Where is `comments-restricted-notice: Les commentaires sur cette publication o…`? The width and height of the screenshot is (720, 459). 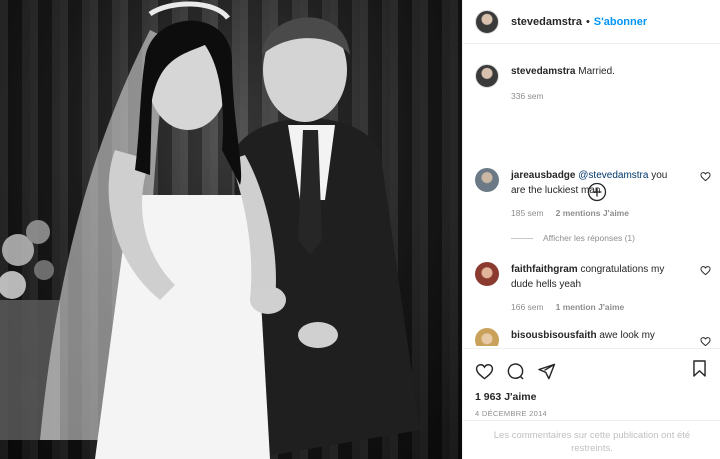 comments-restricted-notice: Les commentaires sur cette publication o… is located at coordinates (591, 439).